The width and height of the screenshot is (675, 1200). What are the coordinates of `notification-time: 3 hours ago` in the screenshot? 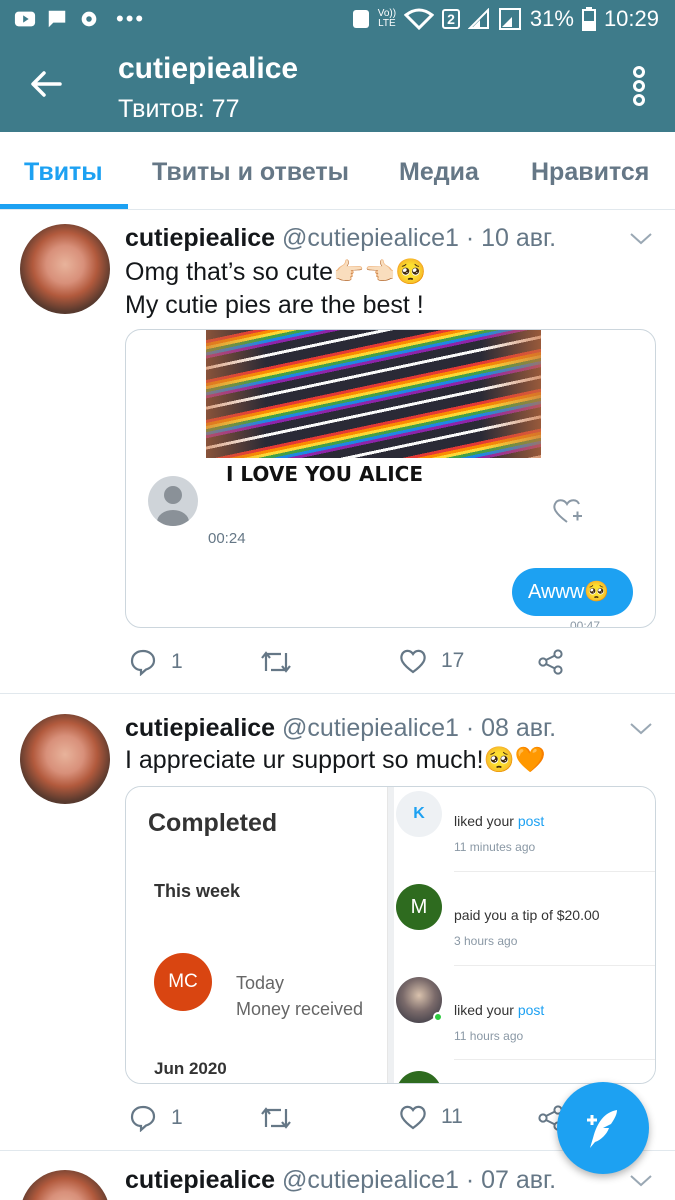 It's located at (486, 941).